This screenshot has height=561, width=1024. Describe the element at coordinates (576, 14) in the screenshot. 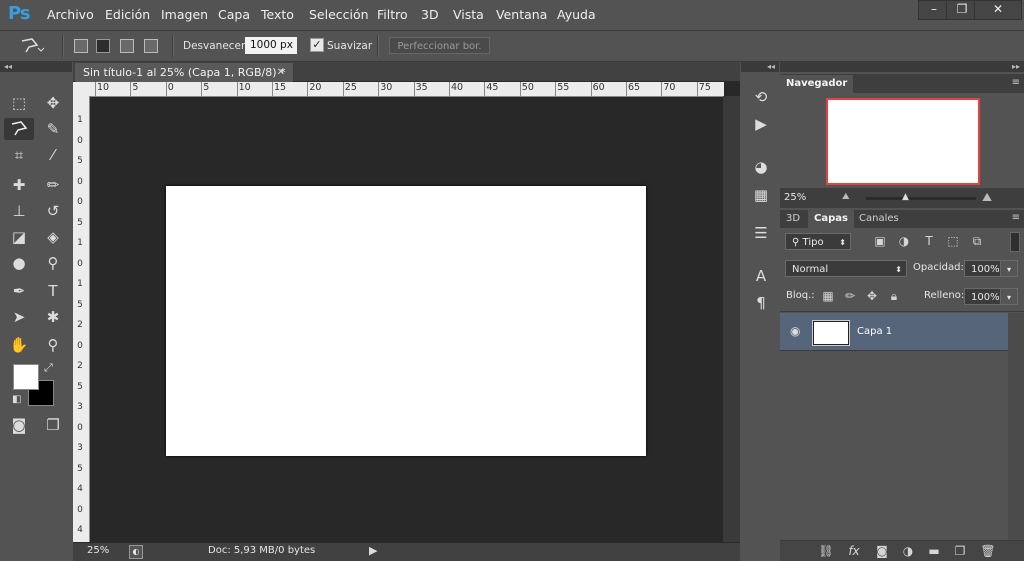

I see `menu-ayuda: Ayuda` at that location.